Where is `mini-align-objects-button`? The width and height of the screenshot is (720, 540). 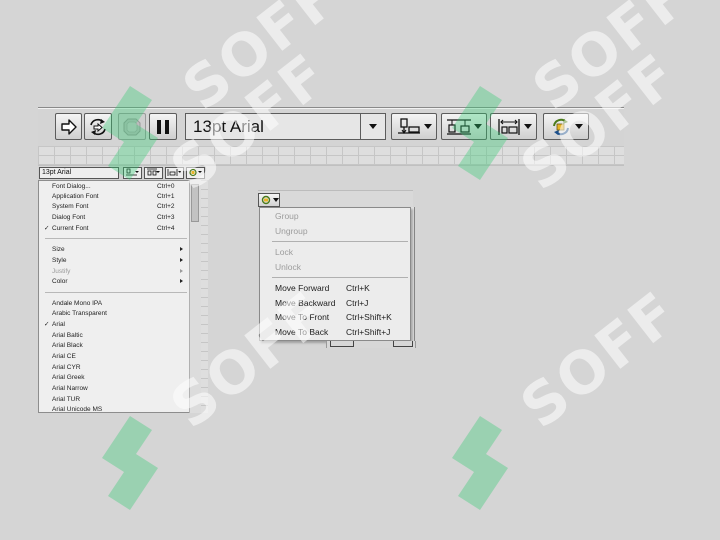 mini-align-objects-button is located at coordinates (132, 173).